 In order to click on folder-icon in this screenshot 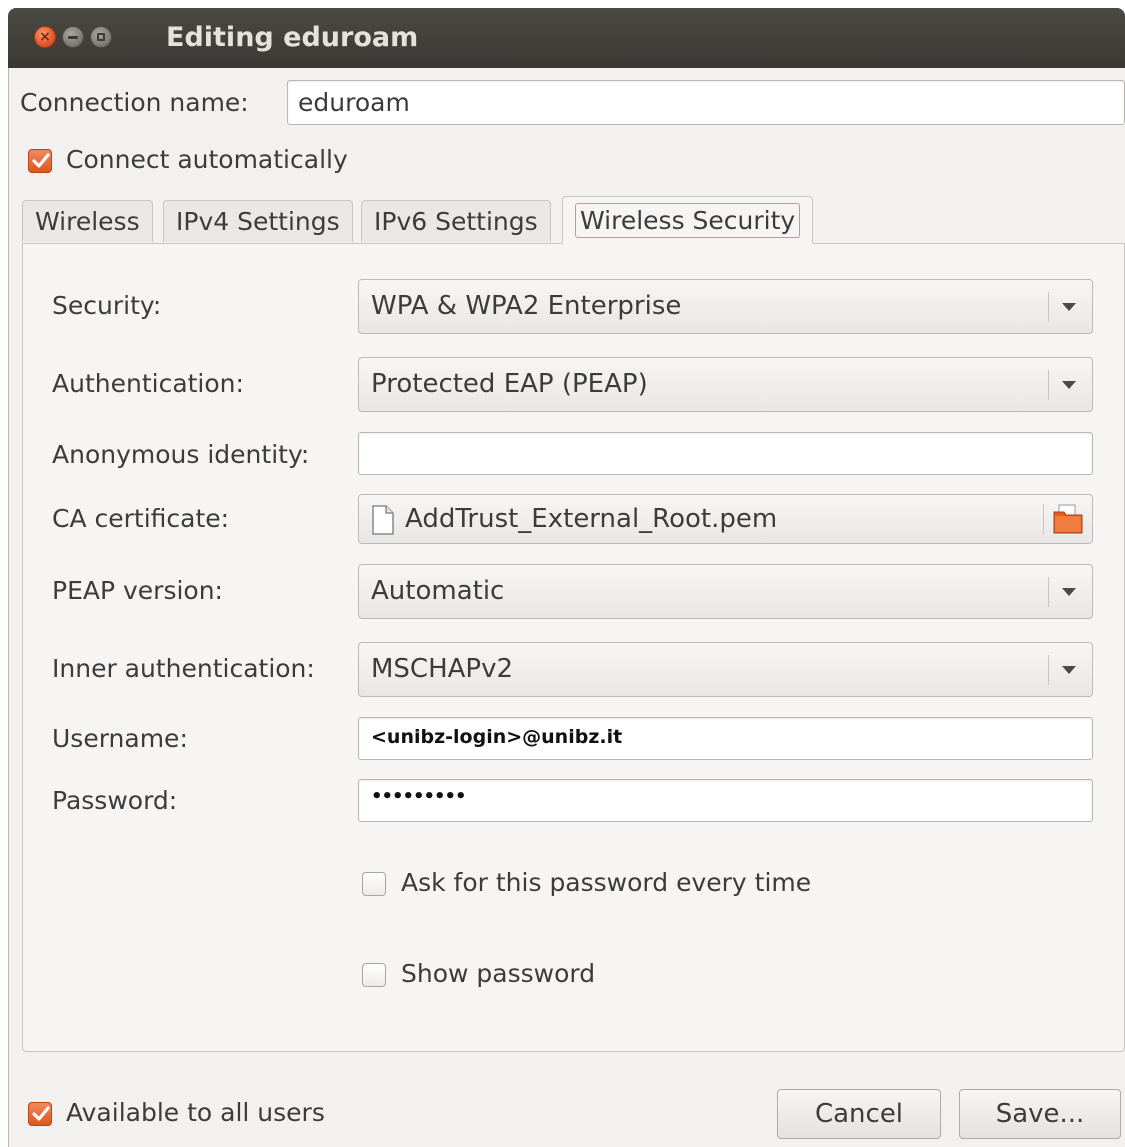, I will do `click(1068, 519)`.